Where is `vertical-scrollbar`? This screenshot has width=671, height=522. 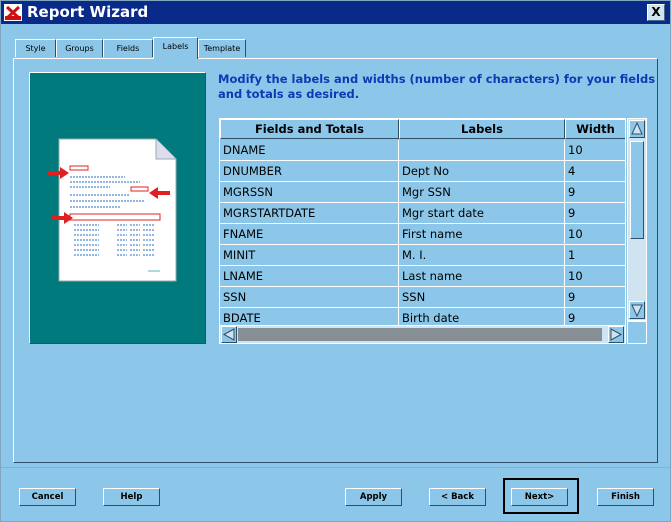
vertical-scrollbar is located at coordinates (637, 219).